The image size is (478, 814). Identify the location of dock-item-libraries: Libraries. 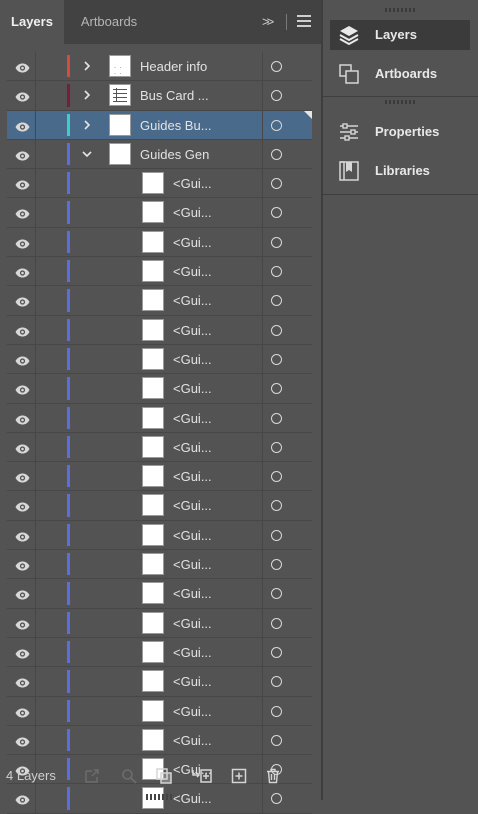
(400, 171).